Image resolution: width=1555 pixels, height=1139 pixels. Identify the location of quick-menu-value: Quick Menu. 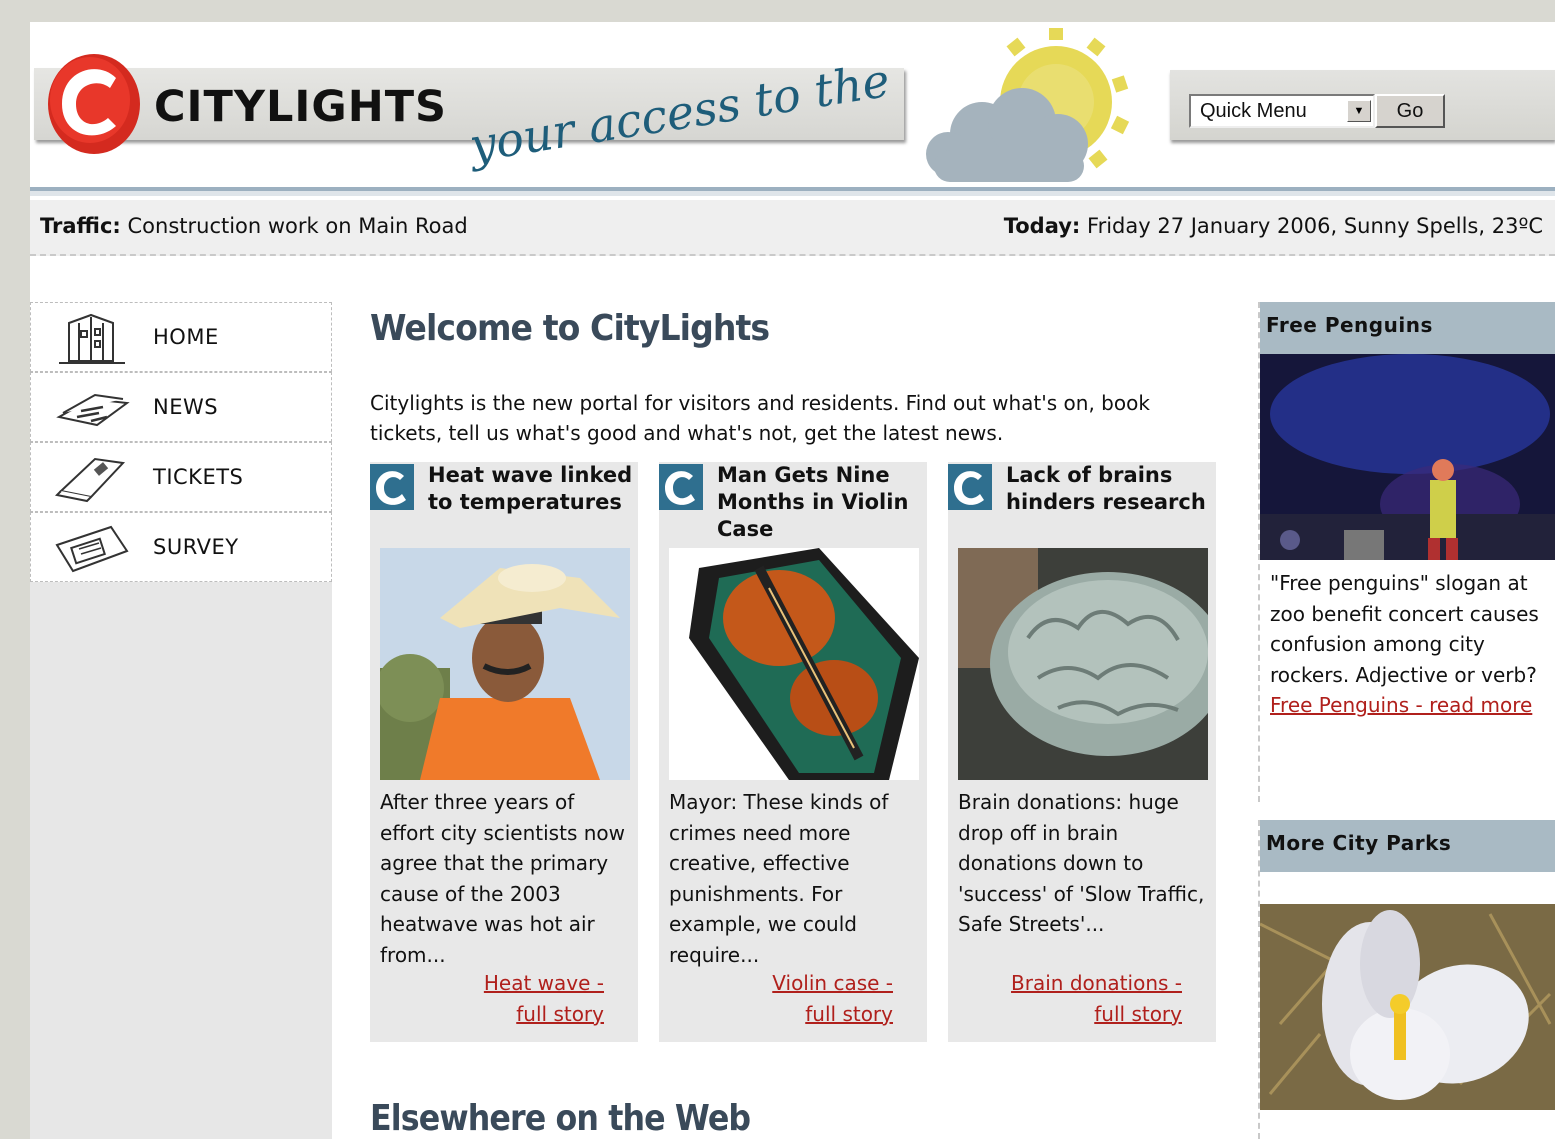
(1253, 111).